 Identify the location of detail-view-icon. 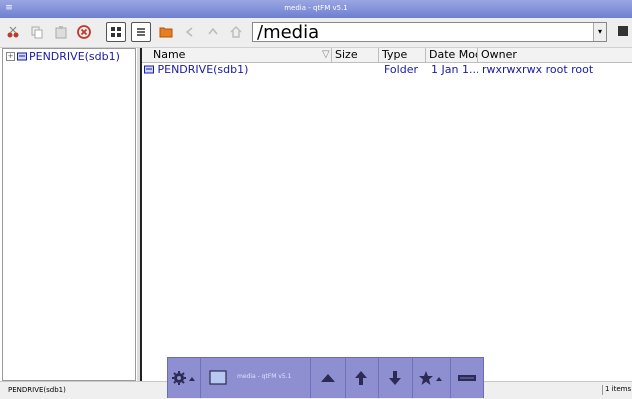
(141, 32).